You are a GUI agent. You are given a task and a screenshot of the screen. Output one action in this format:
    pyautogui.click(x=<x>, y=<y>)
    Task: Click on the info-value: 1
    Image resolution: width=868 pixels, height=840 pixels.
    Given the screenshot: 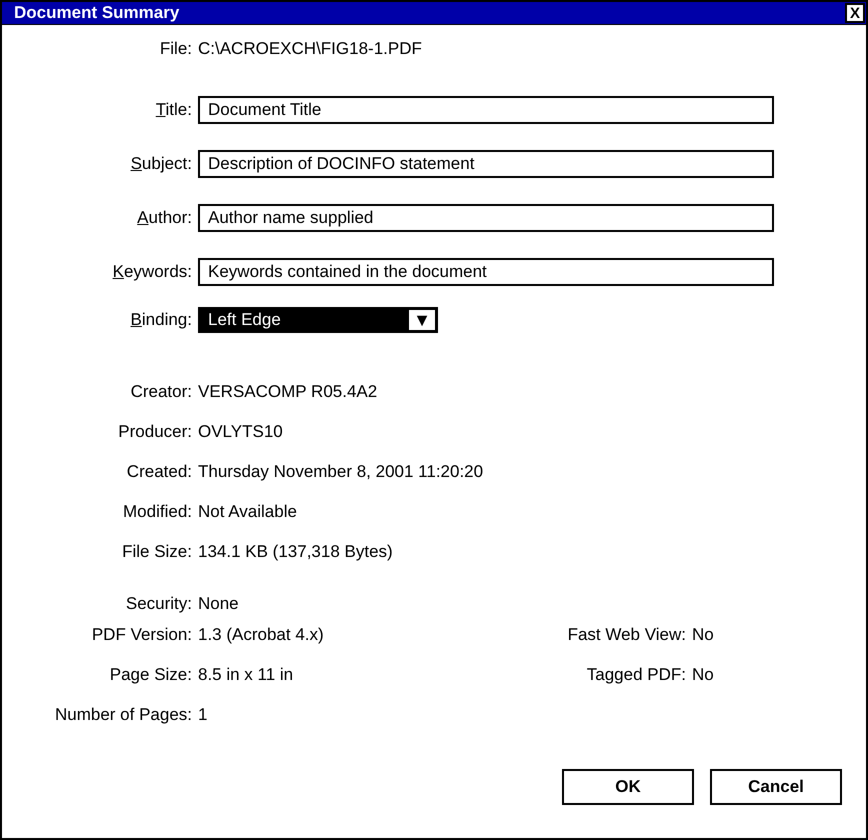 What is the action you would take?
    pyautogui.click(x=203, y=715)
    